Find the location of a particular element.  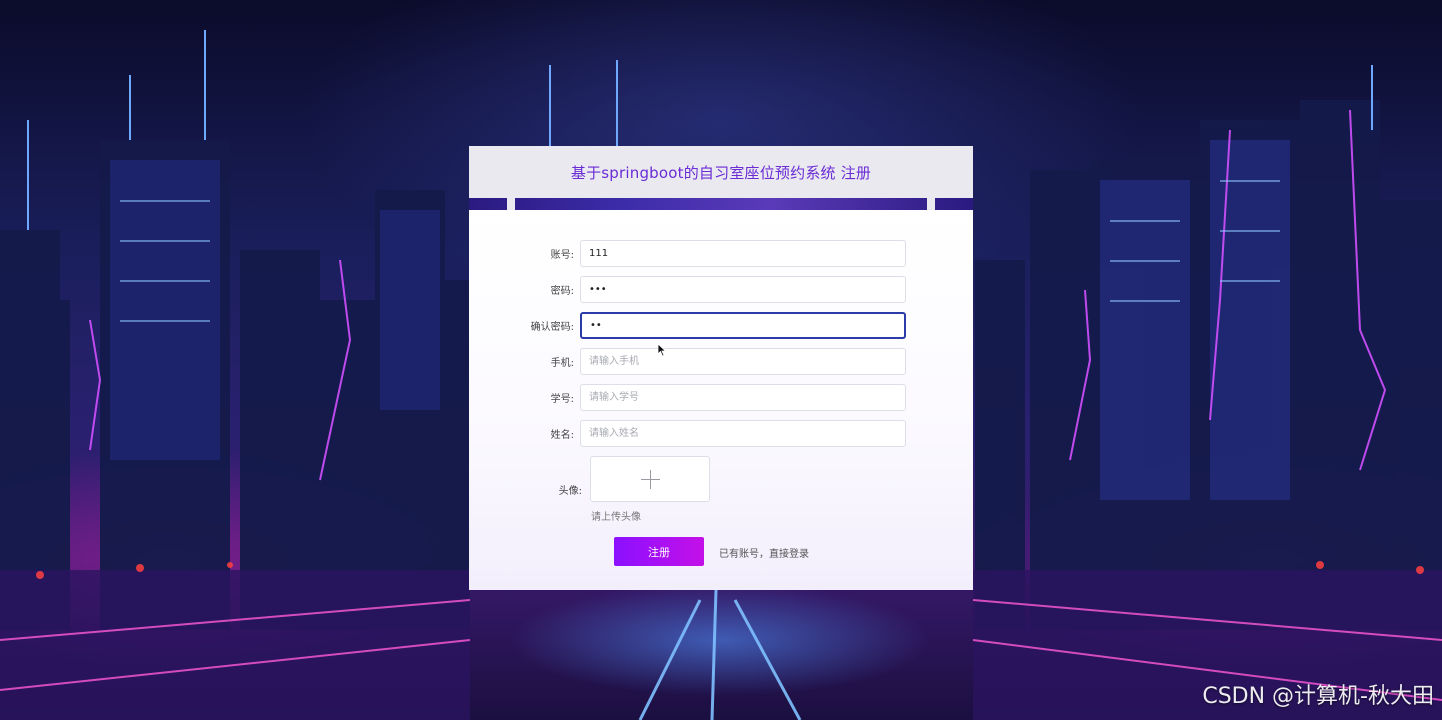

student-id-label: 学号: is located at coordinates (562, 399).